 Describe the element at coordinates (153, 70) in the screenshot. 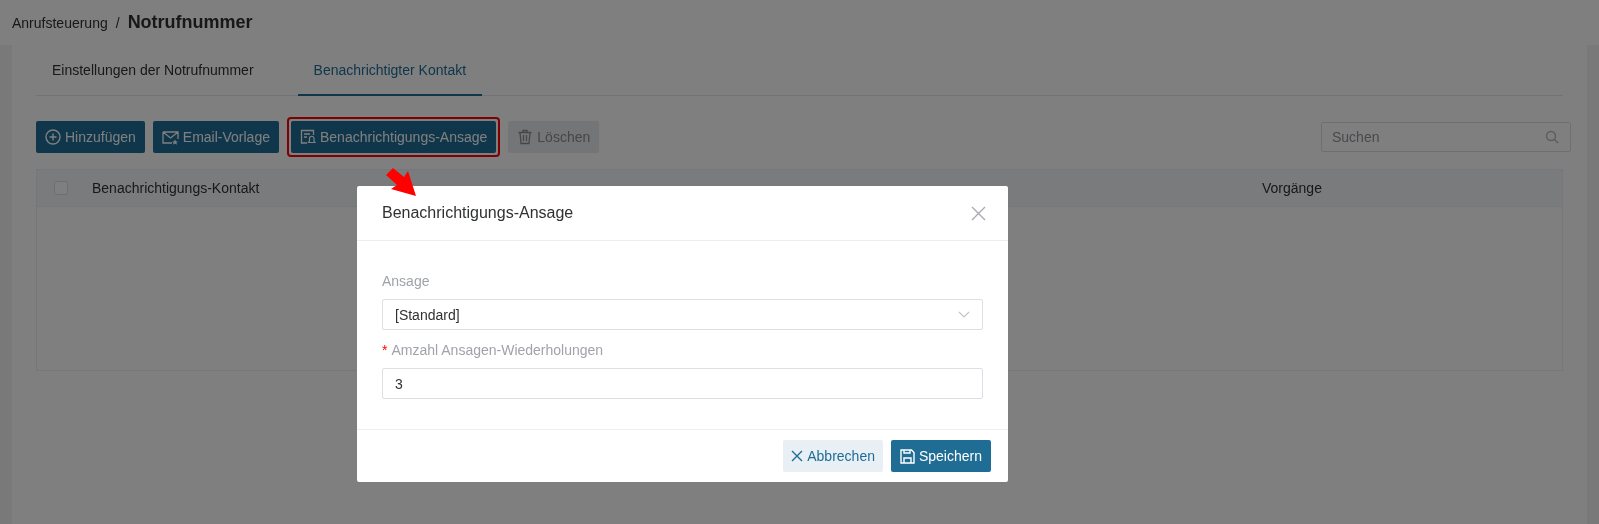

I see `tab: Einstellungen der Notrufnummer` at that location.